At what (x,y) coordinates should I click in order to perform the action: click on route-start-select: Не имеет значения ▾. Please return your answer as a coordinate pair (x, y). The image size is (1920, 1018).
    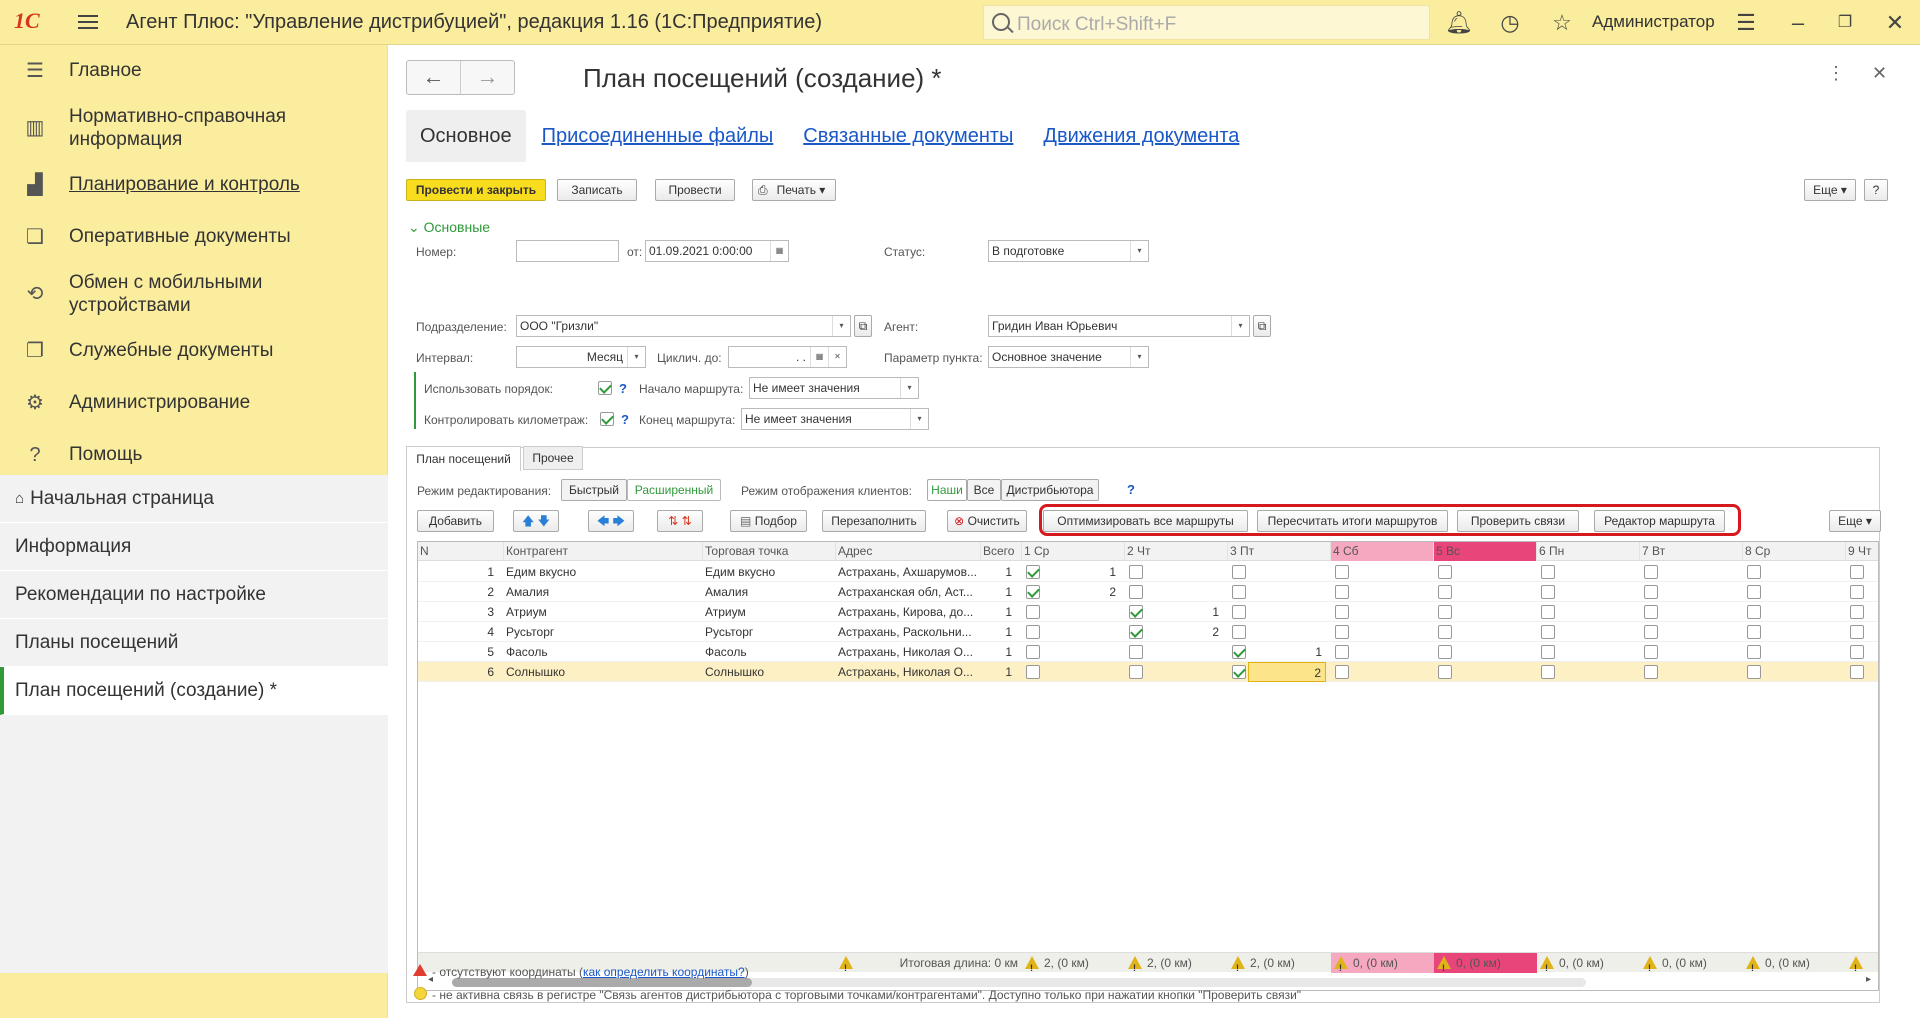
    Looking at the image, I should click on (834, 388).